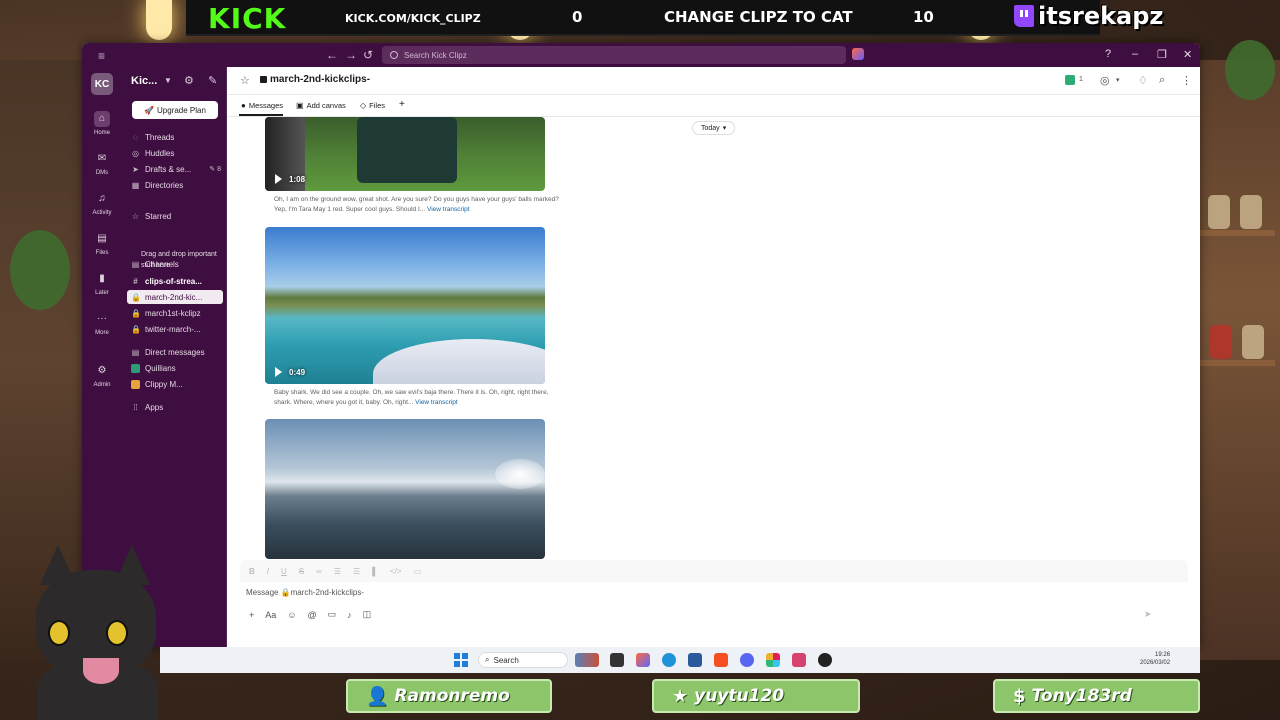 This screenshot has width=1280, height=720. What do you see at coordinates (177, 368) in the screenshot?
I see `sidebar-dm: Quillians` at bounding box center [177, 368].